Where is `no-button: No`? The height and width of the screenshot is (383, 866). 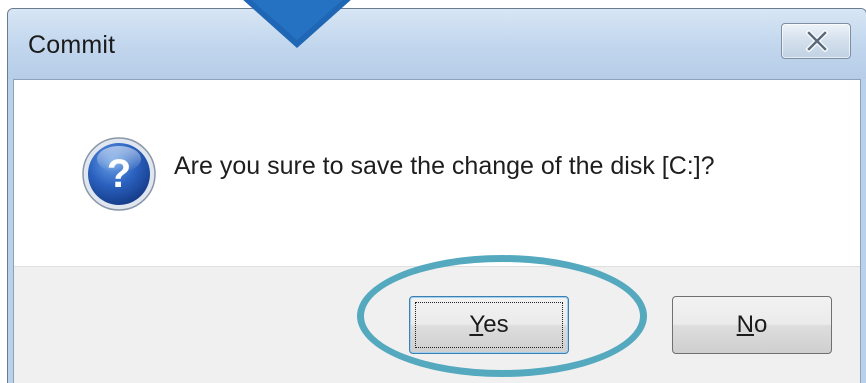 no-button: No is located at coordinates (752, 325).